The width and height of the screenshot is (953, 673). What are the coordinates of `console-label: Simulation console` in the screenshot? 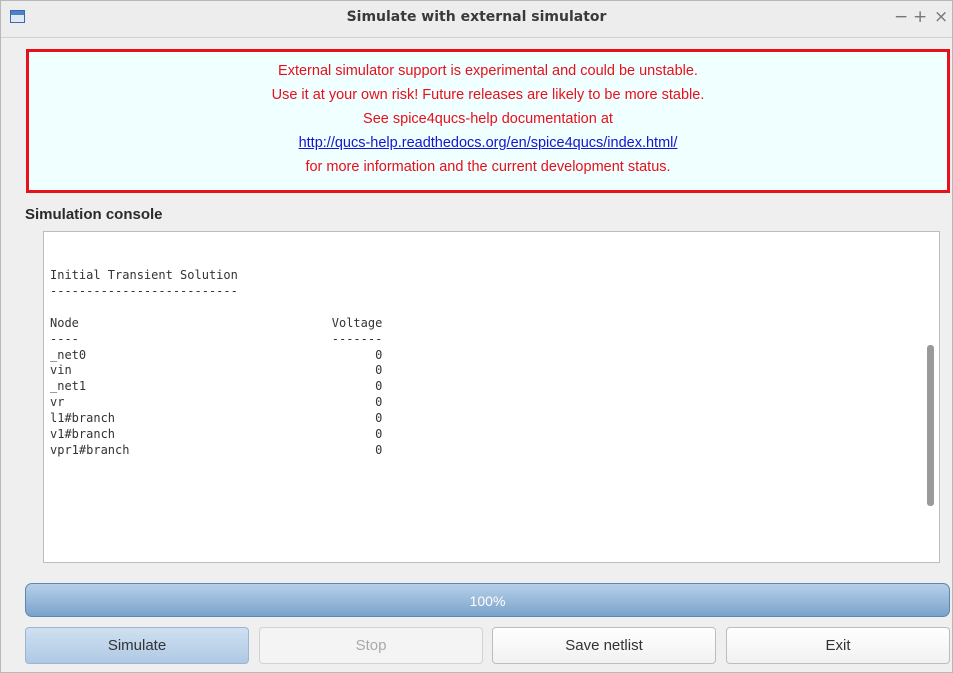 It's located at (94, 214).